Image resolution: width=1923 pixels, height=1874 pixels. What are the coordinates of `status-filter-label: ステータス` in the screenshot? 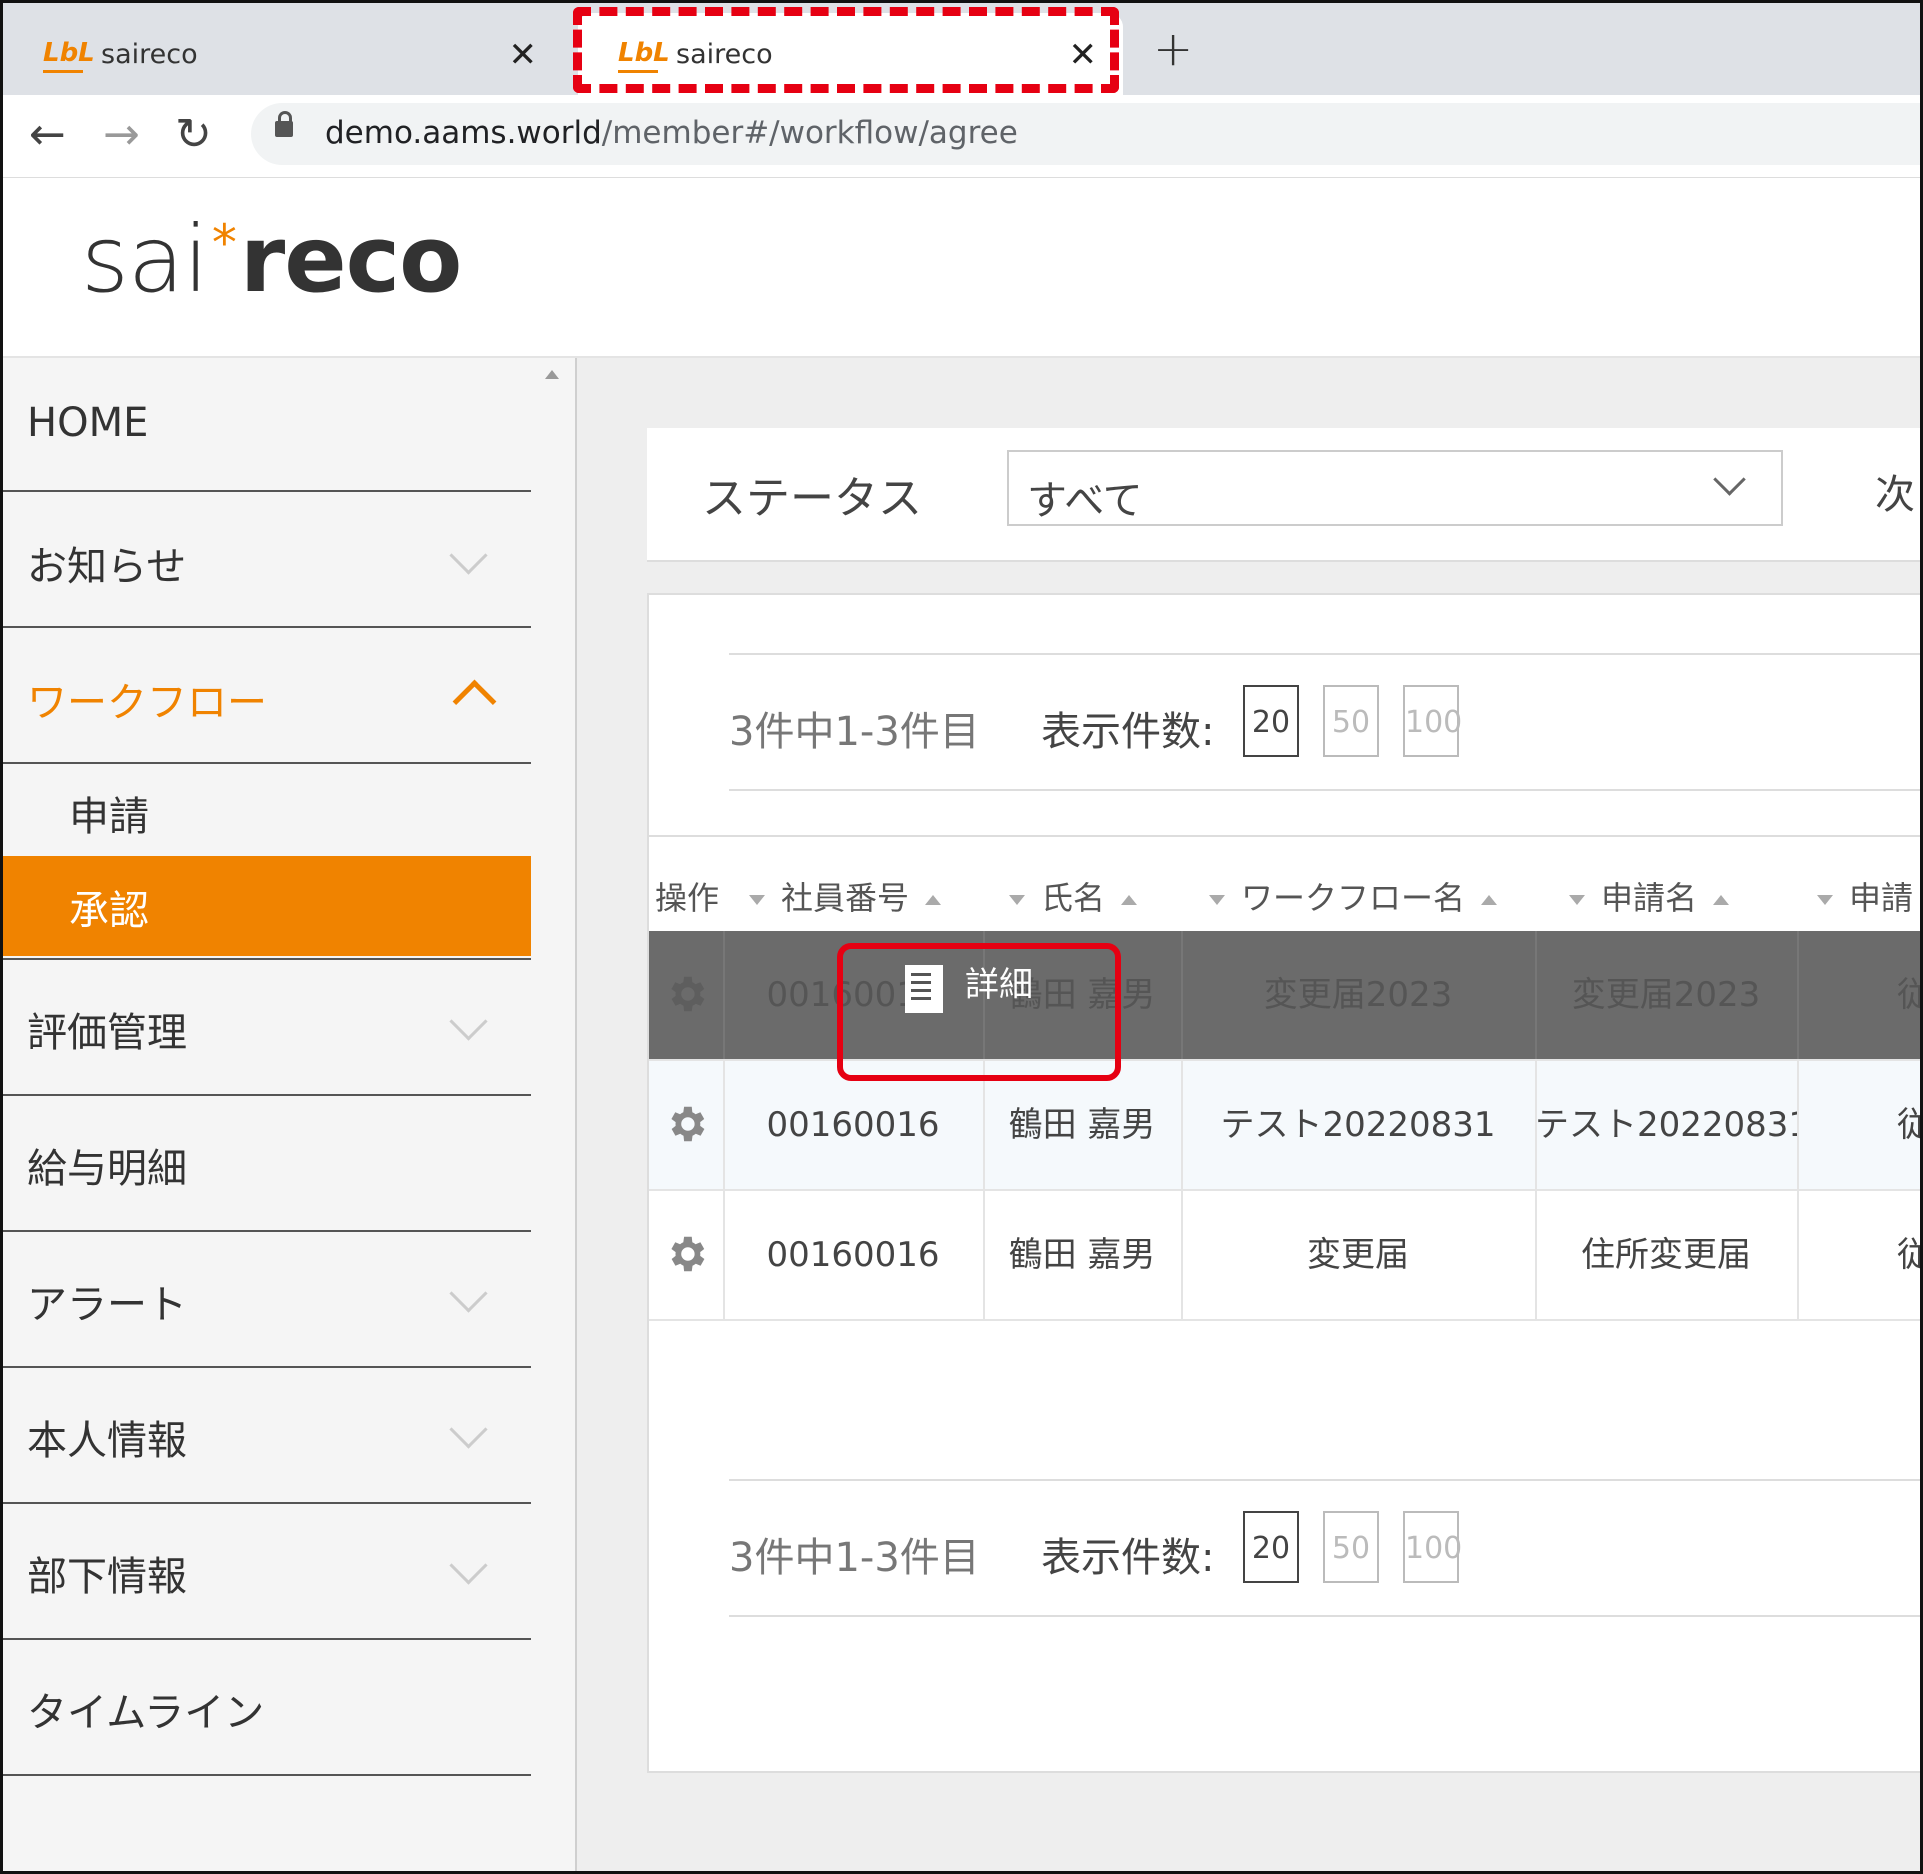 It's located at (812, 498).